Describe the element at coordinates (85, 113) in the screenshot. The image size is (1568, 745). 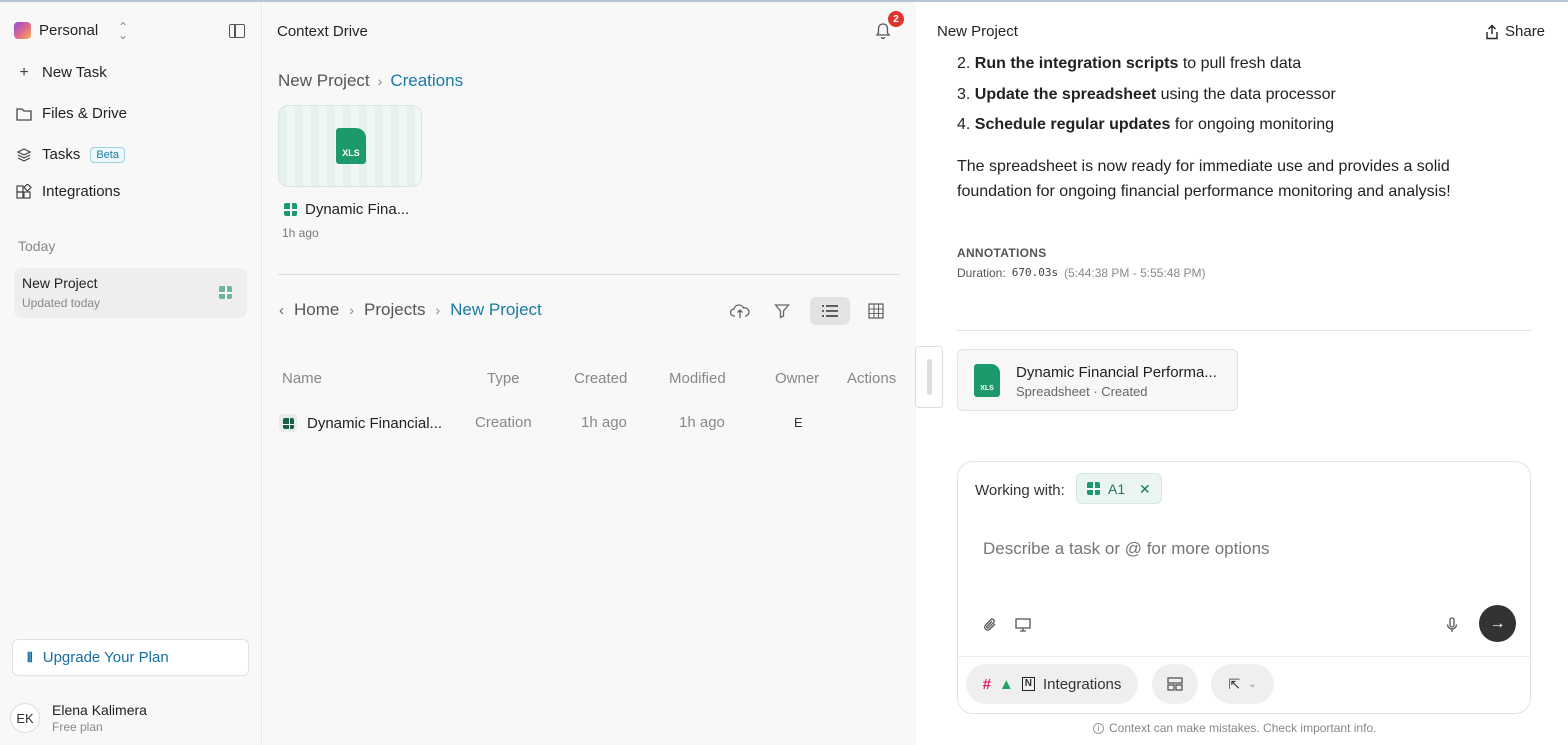
I see `nav-label: Files & Drive` at that location.